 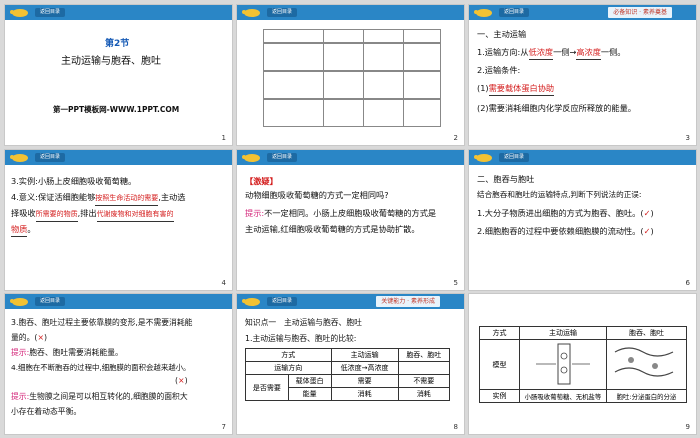 What do you see at coordinates (99, 396) in the screenshot?
I see `hint-2-line-1: 提示:生物膜之间是可以相互转化的,细胞膜的面积大` at bounding box center [99, 396].